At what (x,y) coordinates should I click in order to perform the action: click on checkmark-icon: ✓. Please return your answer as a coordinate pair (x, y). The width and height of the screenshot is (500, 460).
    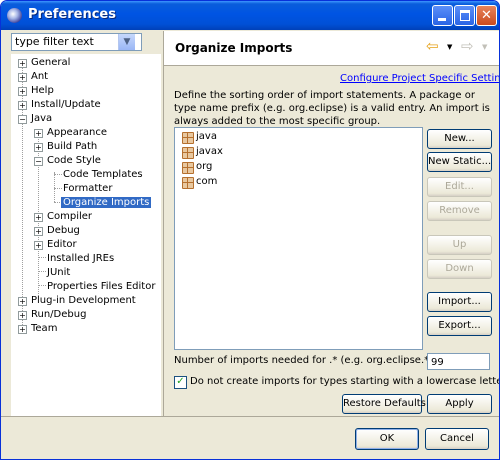
    Looking at the image, I should click on (180, 381).